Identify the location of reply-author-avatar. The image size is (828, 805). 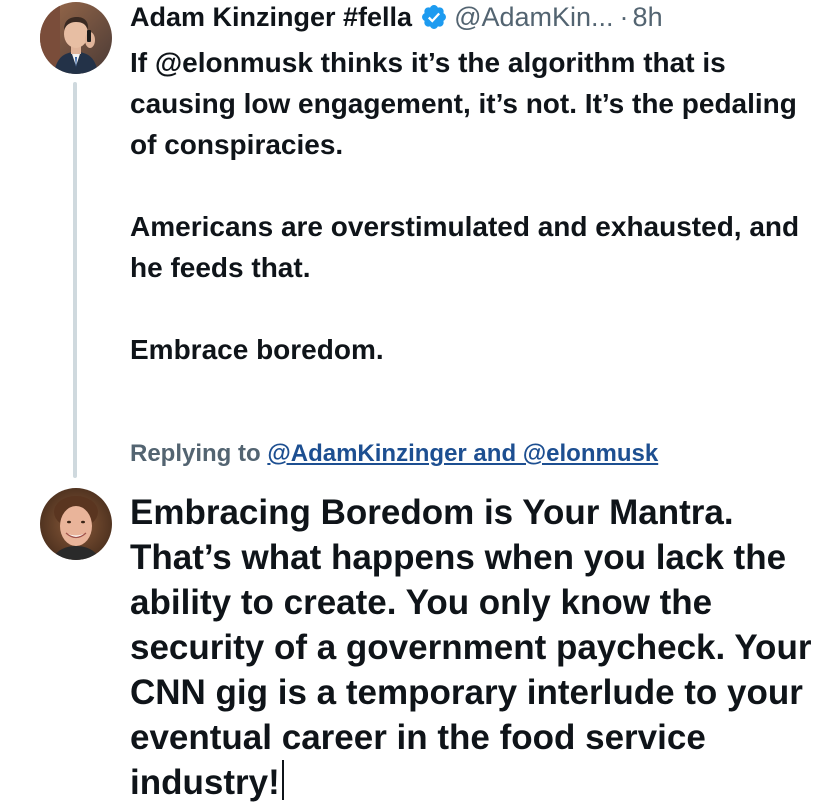
(76, 524).